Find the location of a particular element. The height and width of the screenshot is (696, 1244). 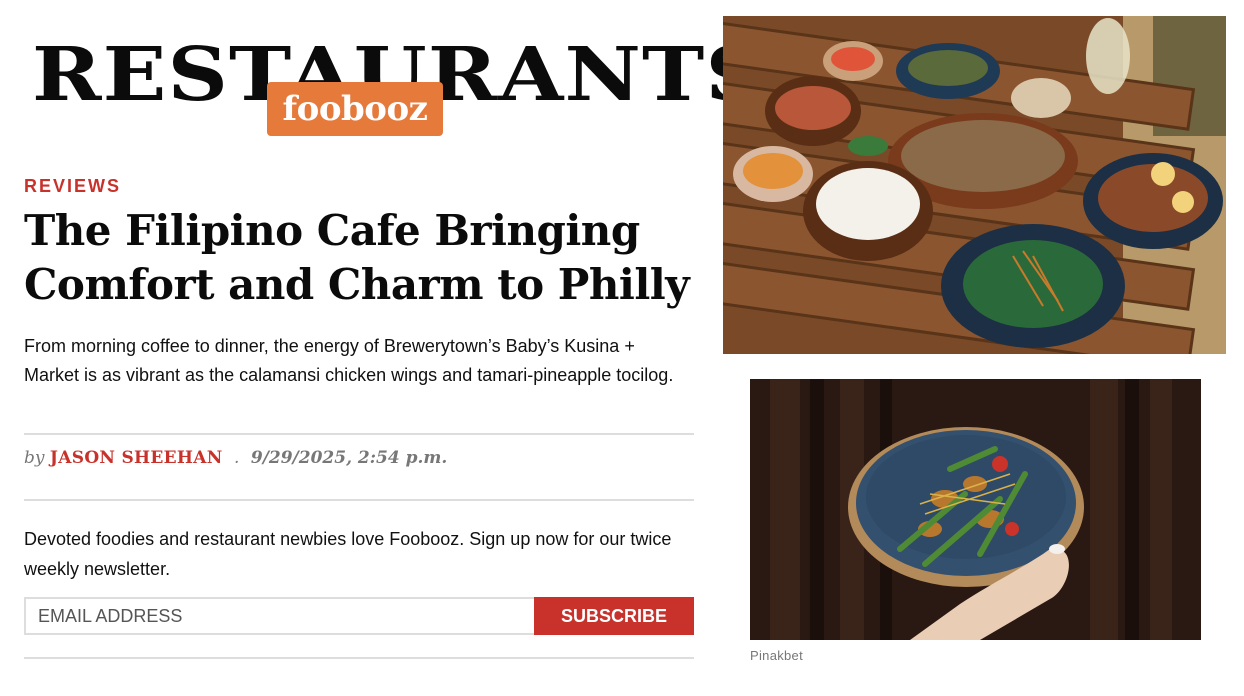

category-kicker: REVIEWS is located at coordinates (72, 186).